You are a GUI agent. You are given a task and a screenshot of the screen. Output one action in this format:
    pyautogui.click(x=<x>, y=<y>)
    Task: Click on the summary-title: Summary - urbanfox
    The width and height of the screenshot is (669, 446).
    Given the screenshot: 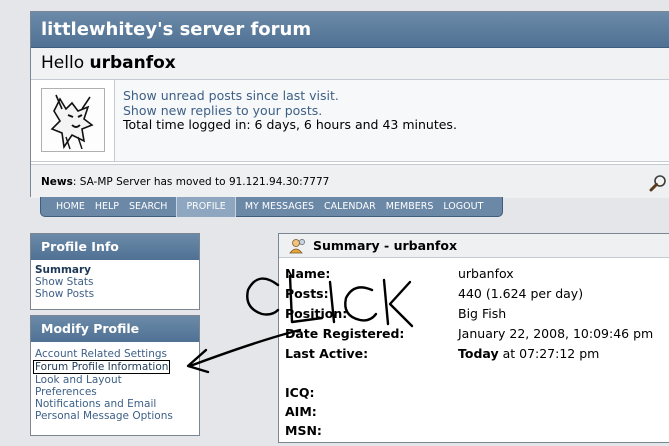 What is the action you would take?
    pyautogui.click(x=385, y=245)
    